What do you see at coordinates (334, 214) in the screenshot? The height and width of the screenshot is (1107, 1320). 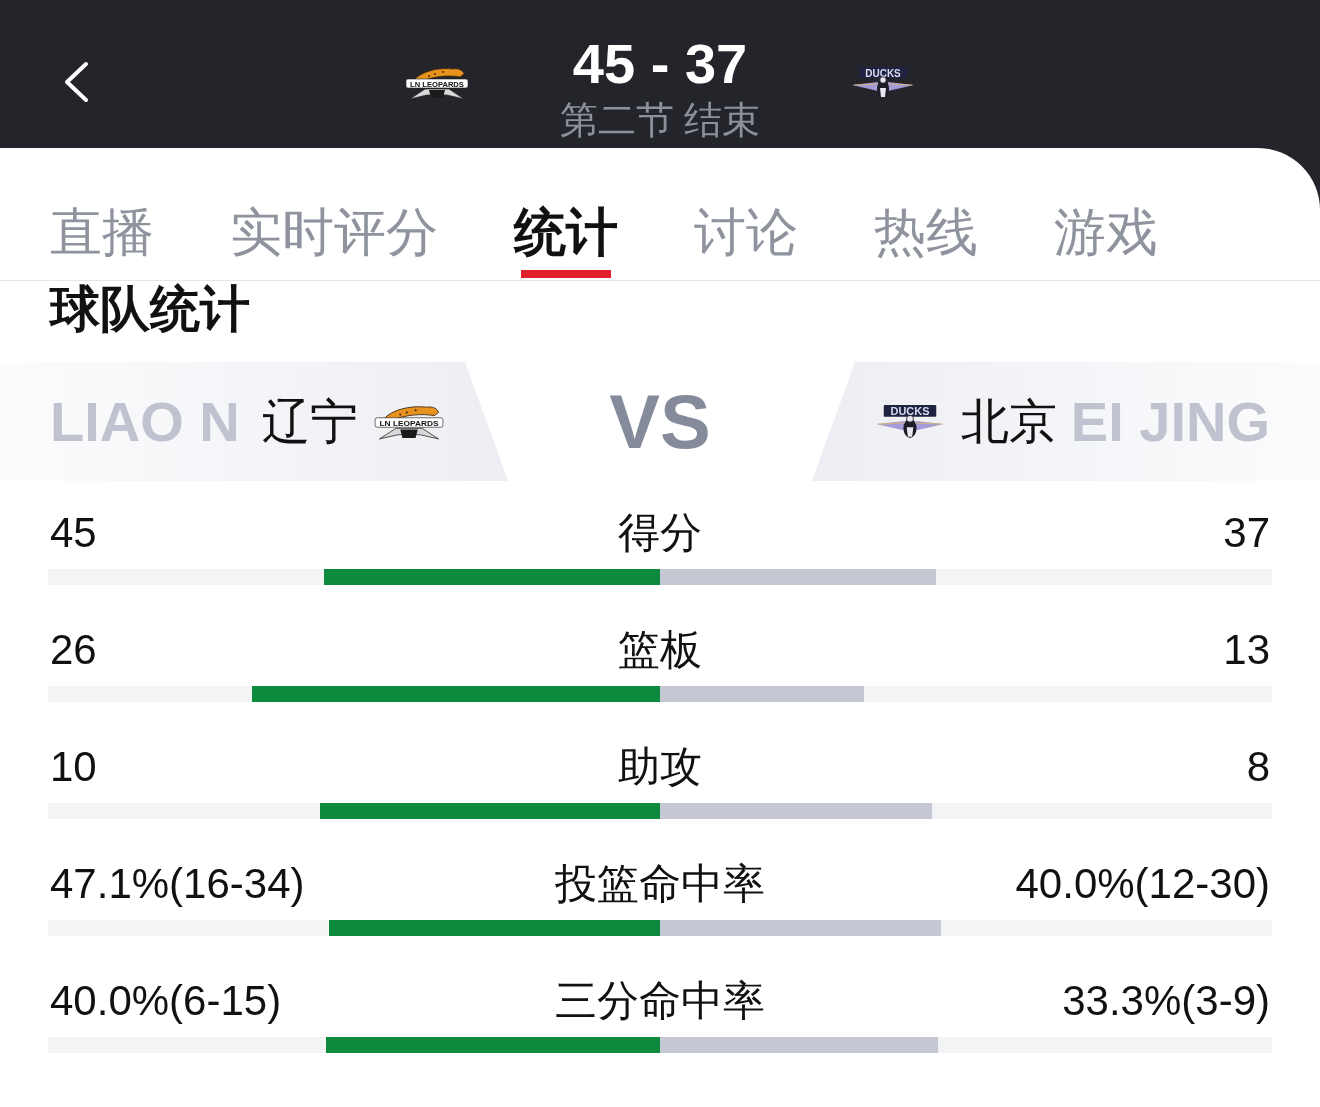 I see `tab: 实时评分` at bounding box center [334, 214].